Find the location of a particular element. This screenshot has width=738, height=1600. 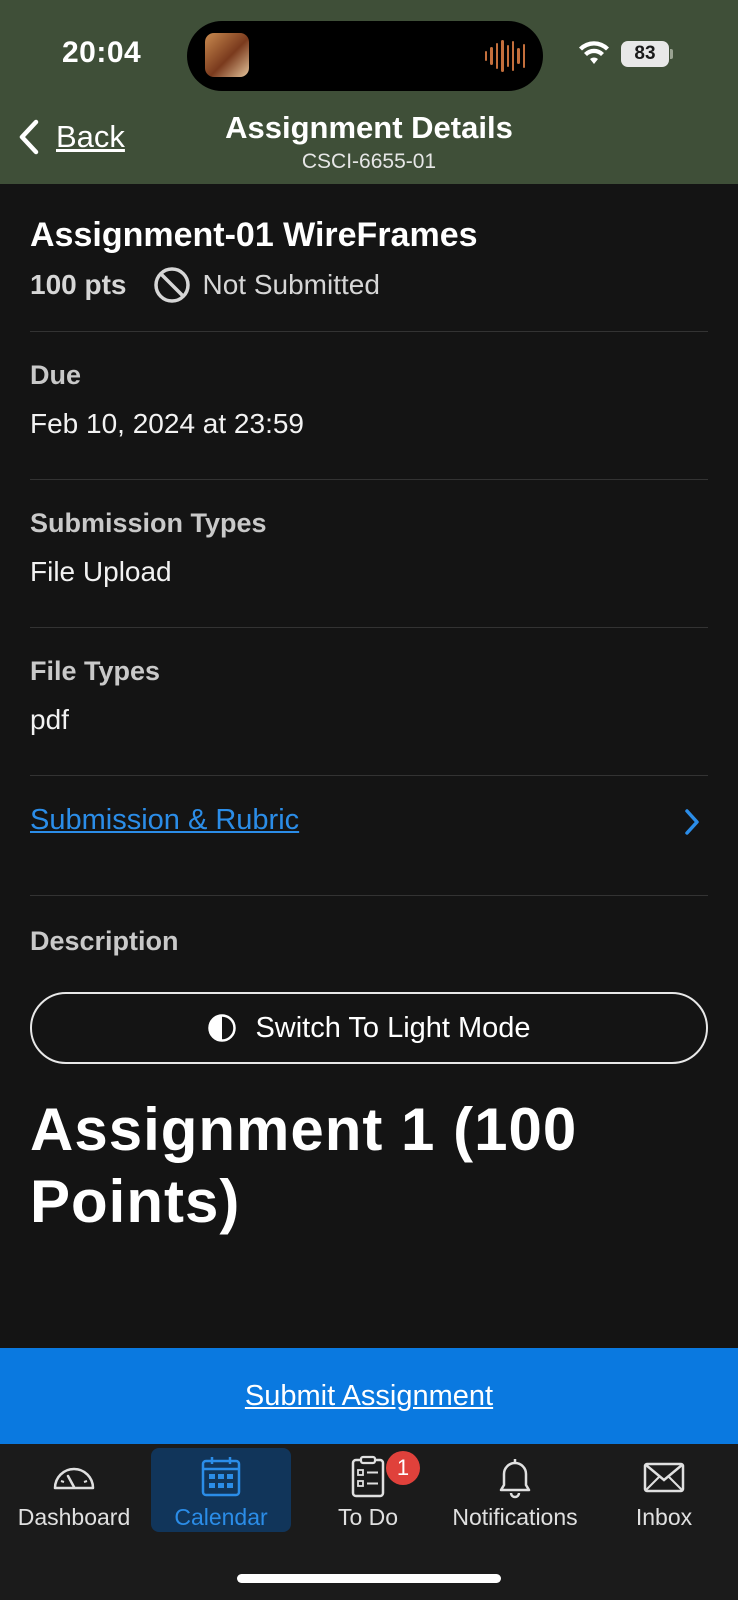

todo-count-badge: 1 is located at coordinates (403, 1468).